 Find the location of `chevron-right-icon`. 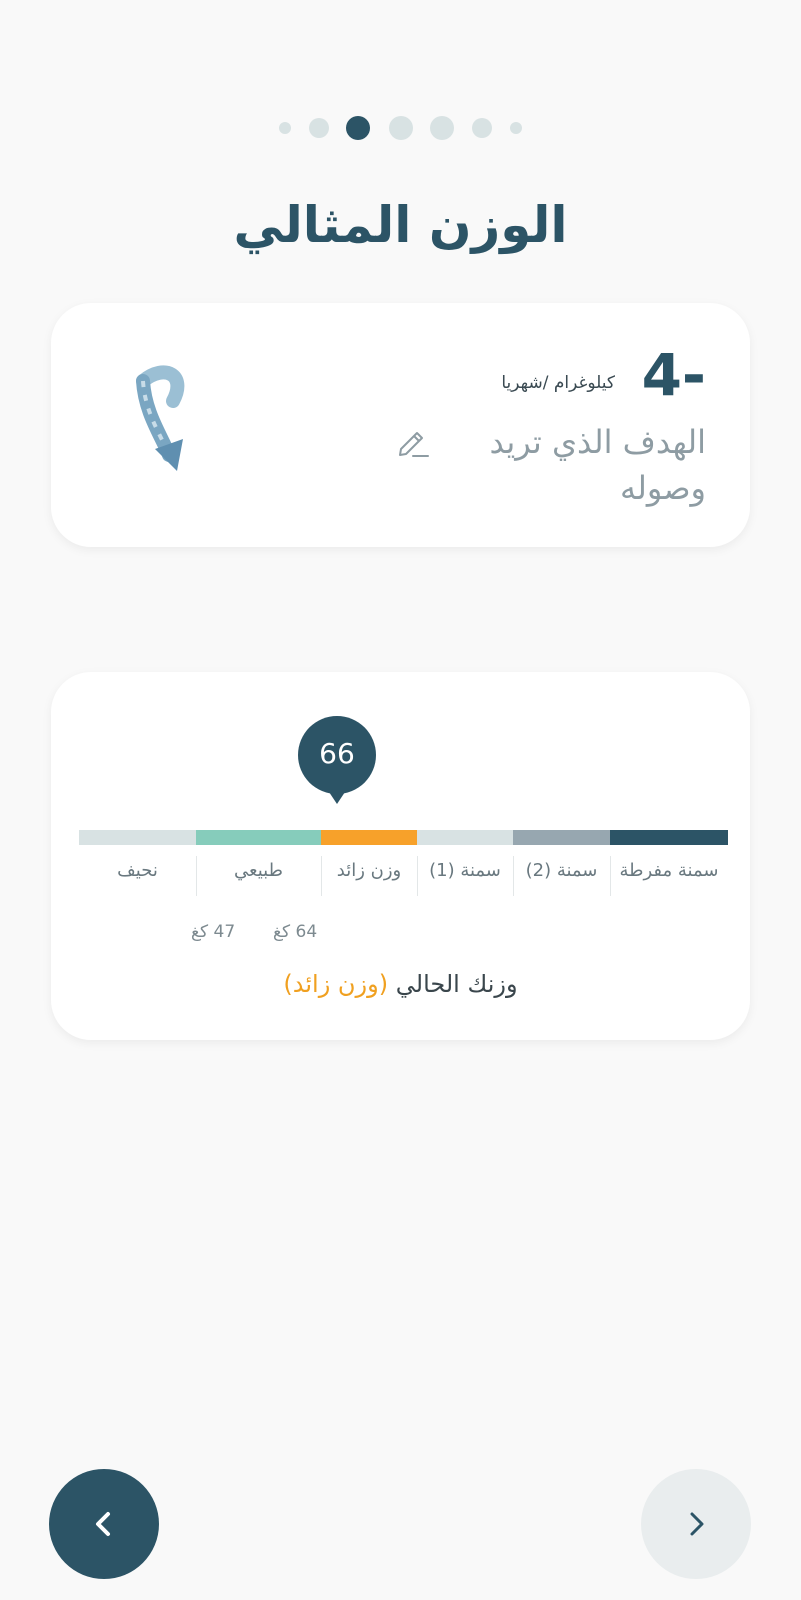

chevron-right-icon is located at coordinates (697, 1524).